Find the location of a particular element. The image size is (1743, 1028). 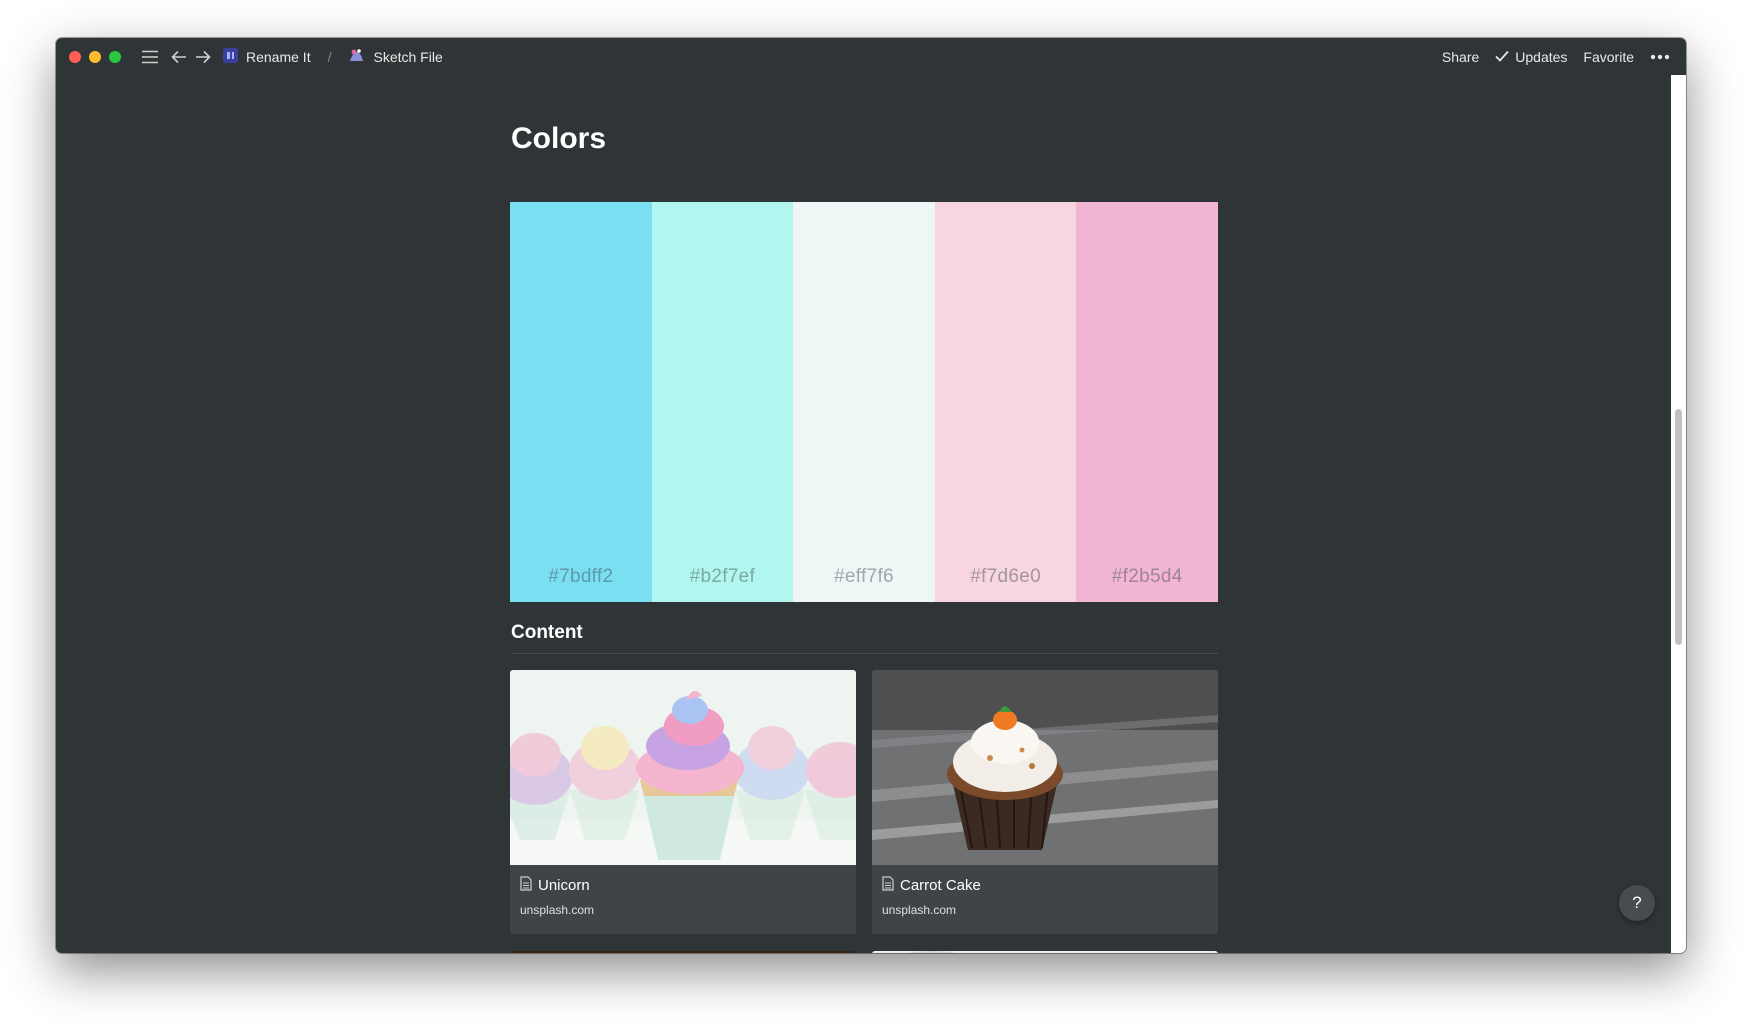

minimize-window-button is located at coordinates (95, 56).